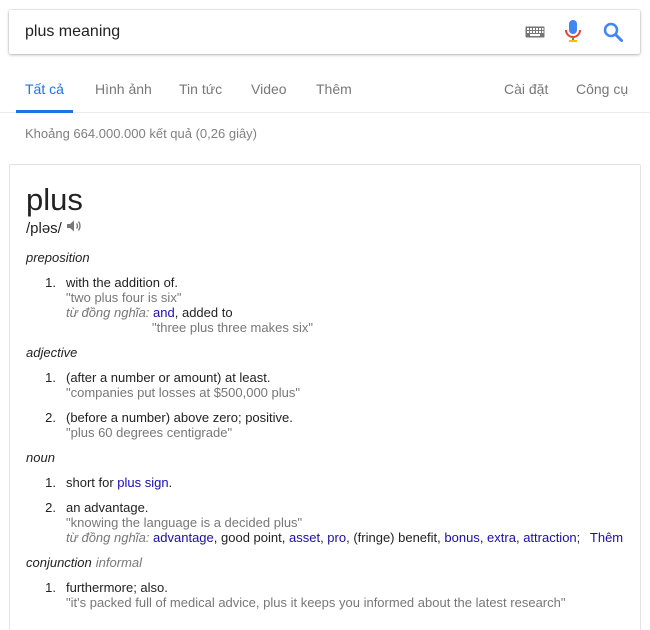 This screenshot has width=650, height=630. Describe the element at coordinates (602, 85) in the screenshot. I see `tab-tools: Công cụ` at that location.